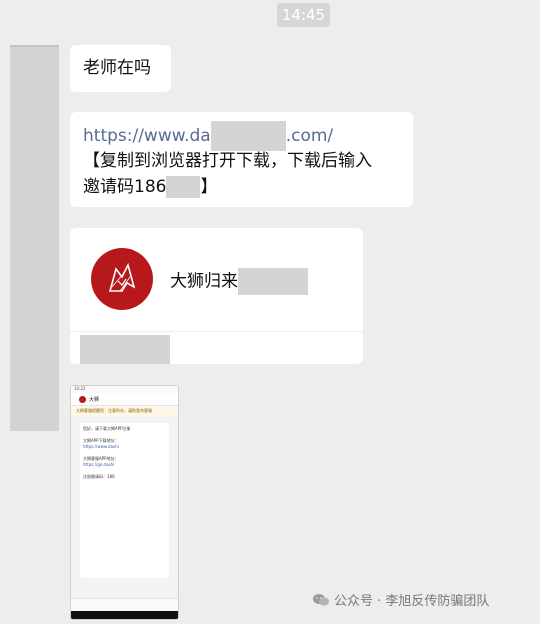 The image size is (540, 624). I want to click on instruction-line-2: 邀请码186 】, so click(150, 187).